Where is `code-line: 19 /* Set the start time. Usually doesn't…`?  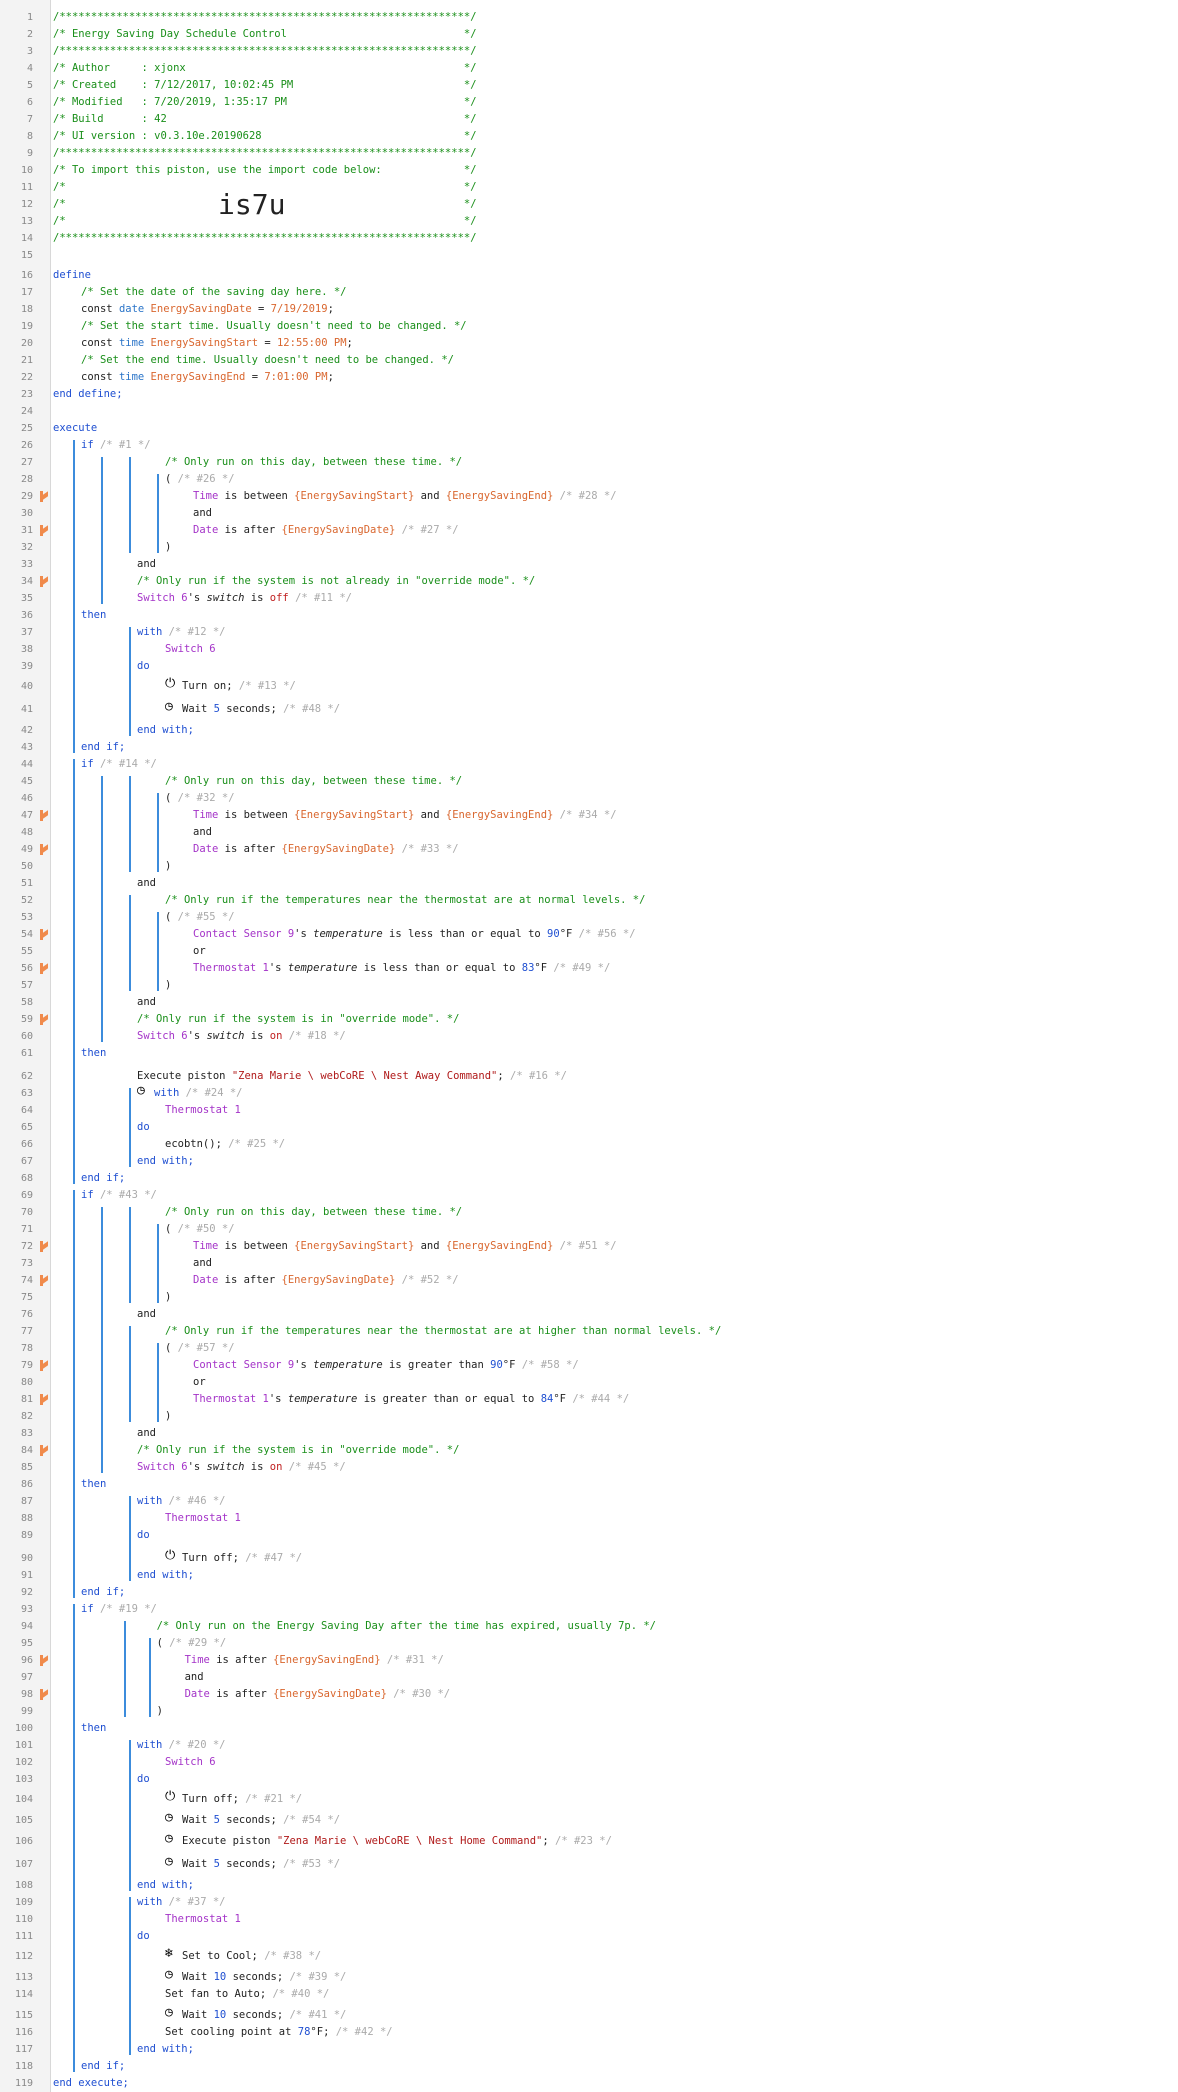 code-line: 19 /* Set the start time. Usually doesn't… is located at coordinates (589, 326).